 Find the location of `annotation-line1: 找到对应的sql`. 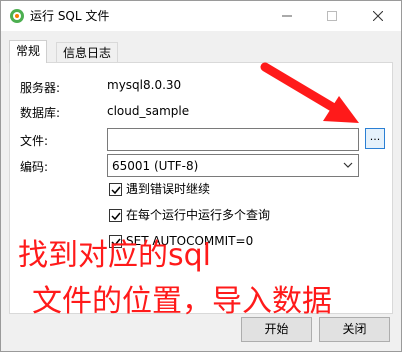

annotation-line1: 找到对应的sql is located at coordinates (115, 255).